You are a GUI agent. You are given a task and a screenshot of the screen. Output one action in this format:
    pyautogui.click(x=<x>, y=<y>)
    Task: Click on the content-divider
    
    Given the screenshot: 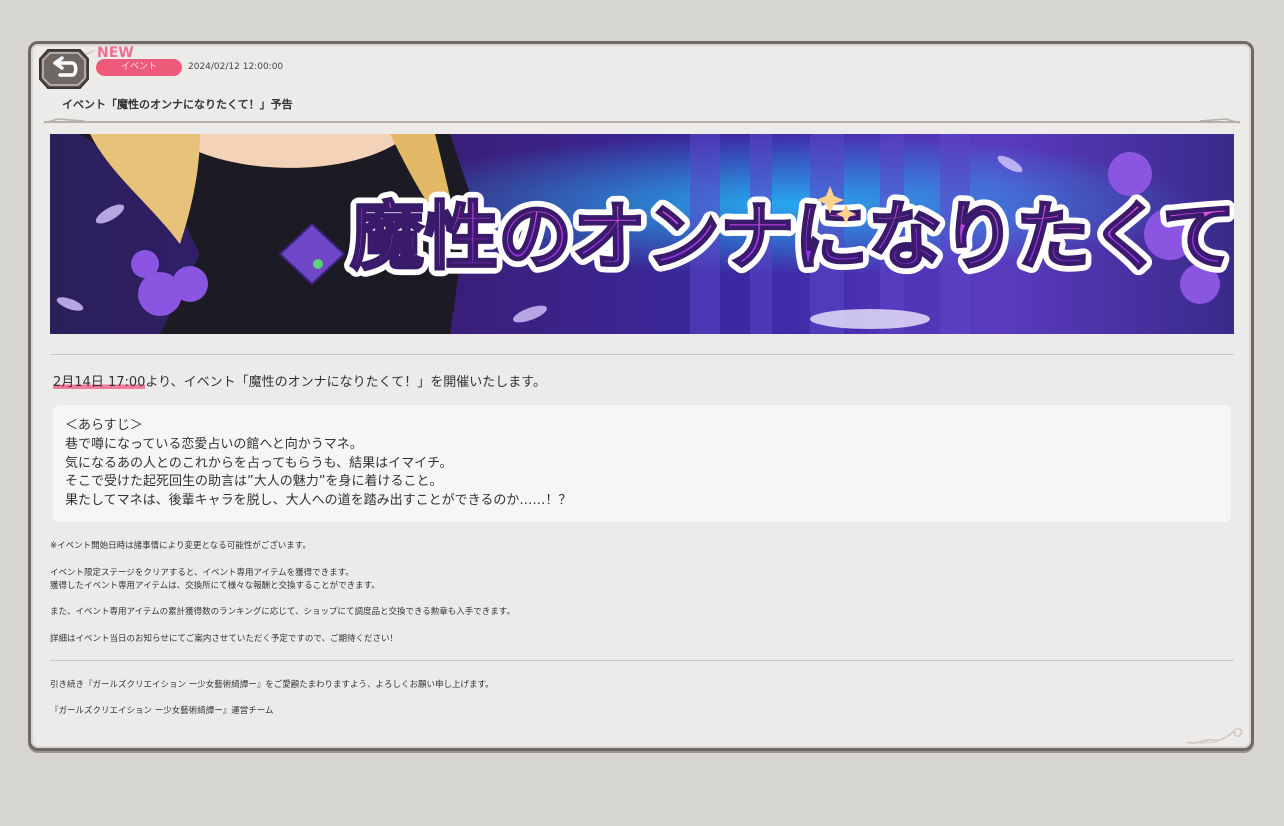 What is the action you would take?
    pyautogui.click(x=642, y=354)
    